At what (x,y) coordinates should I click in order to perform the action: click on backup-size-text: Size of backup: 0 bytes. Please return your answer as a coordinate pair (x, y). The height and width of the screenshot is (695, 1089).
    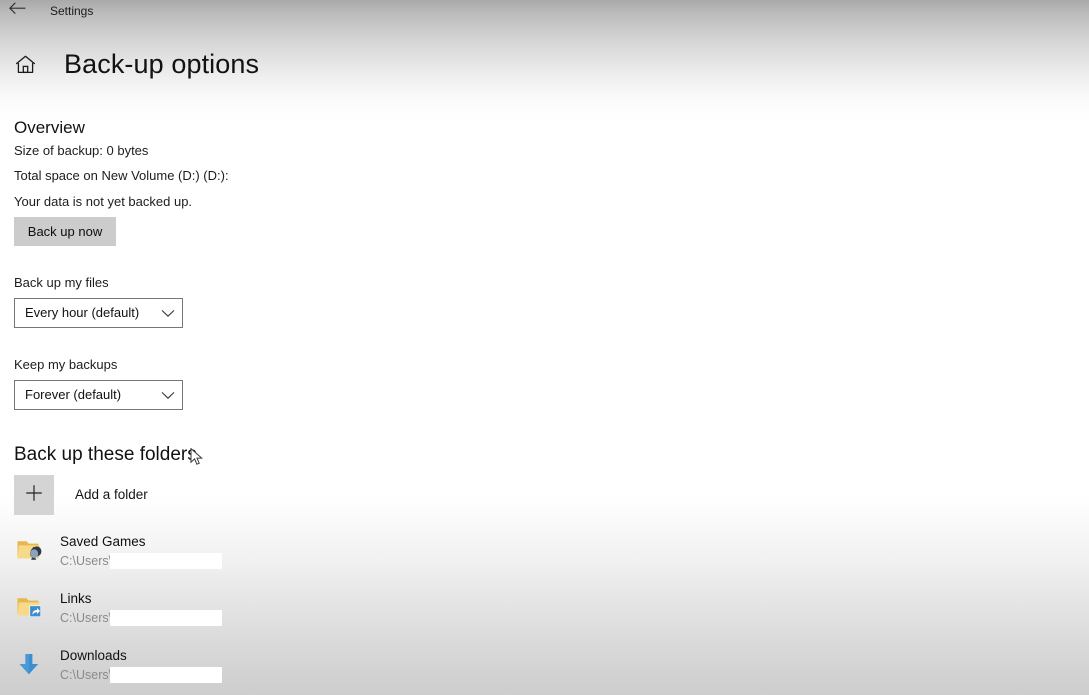
    Looking at the image, I should click on (81, 150).